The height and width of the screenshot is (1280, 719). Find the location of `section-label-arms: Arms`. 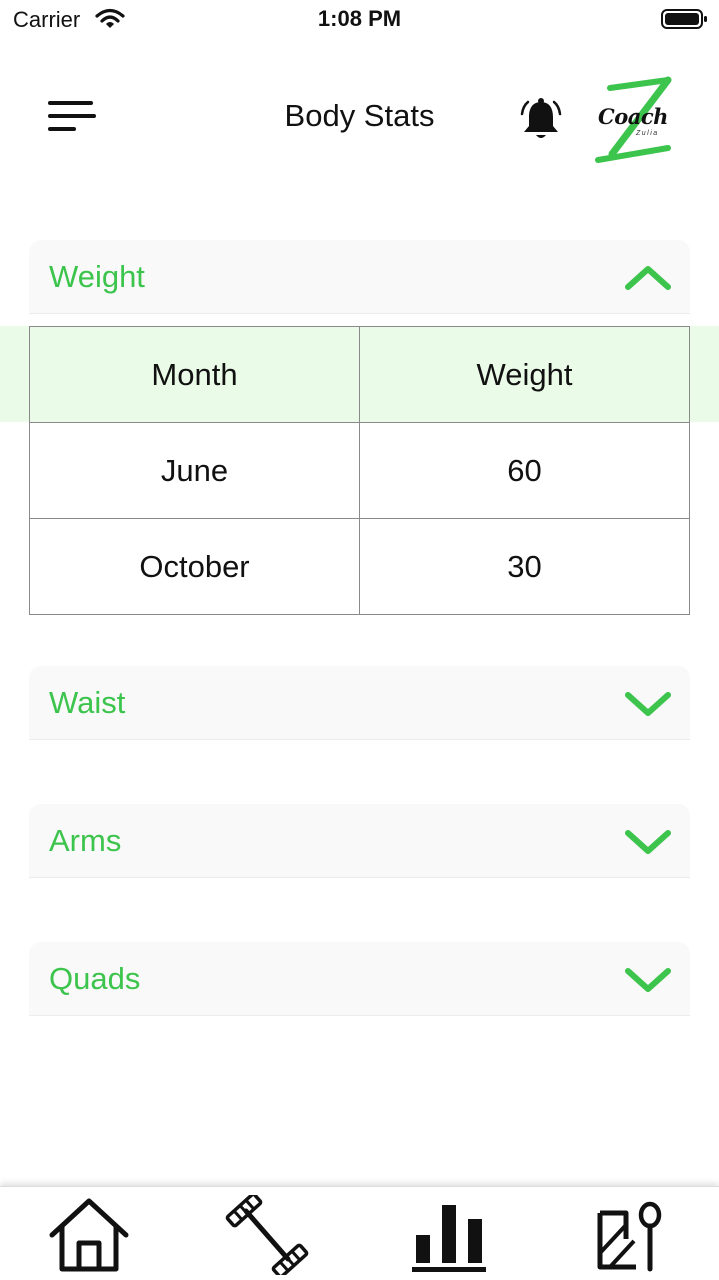

section-label-arms: Arms is located at coordinates (85, 840).